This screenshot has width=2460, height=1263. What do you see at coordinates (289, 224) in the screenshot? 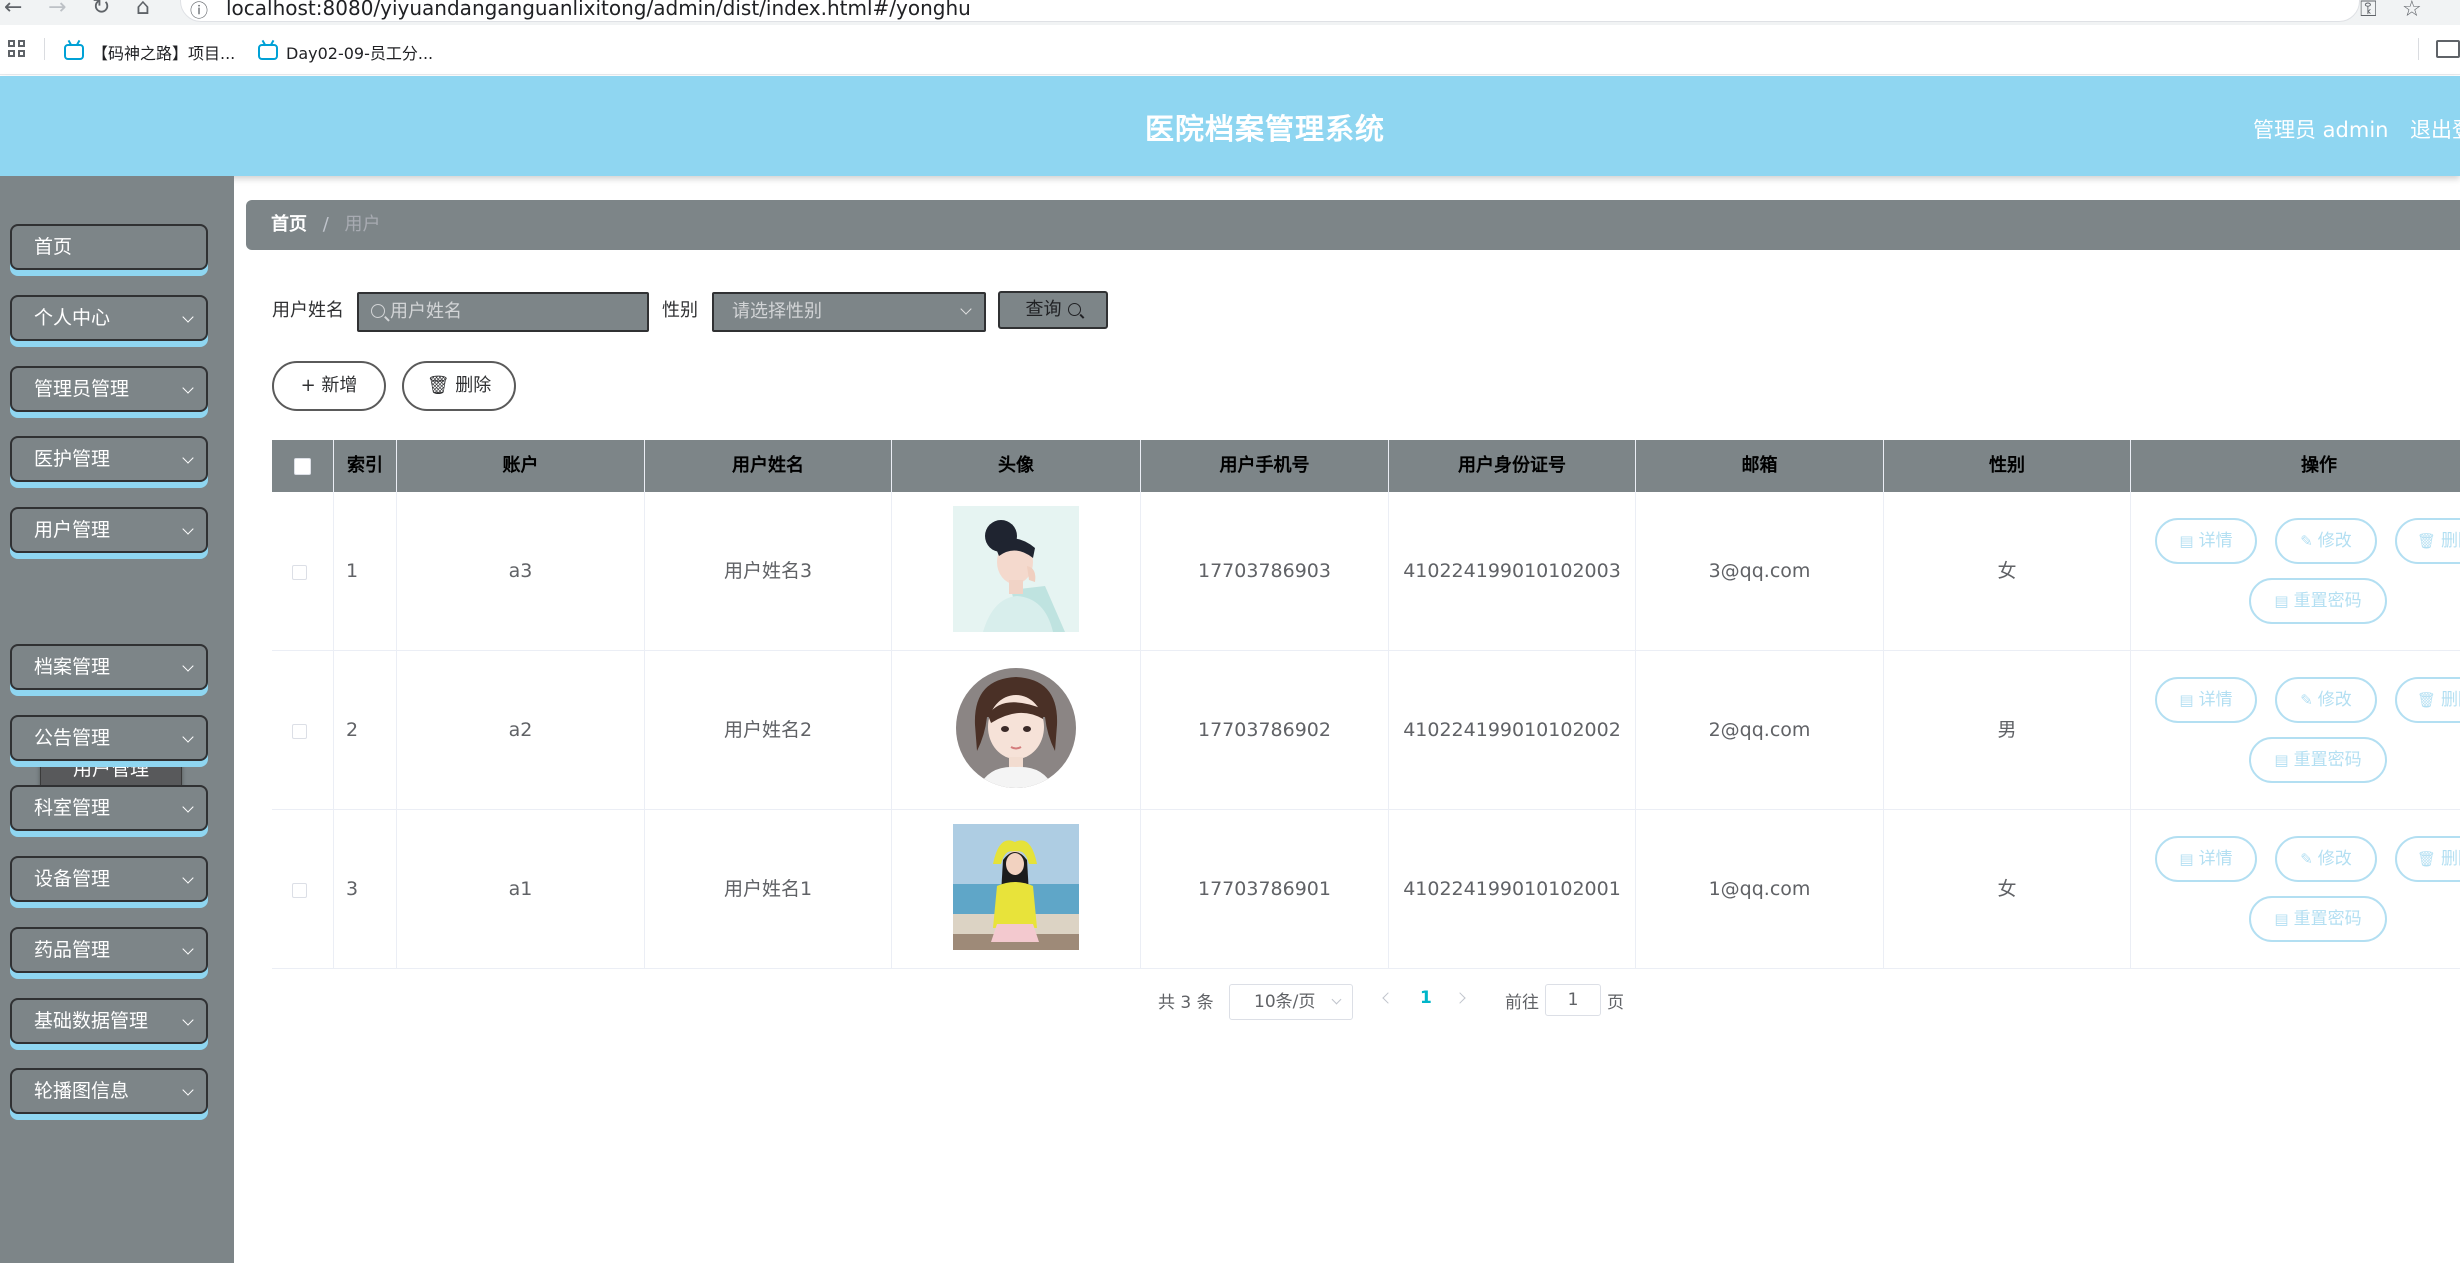
I see `breadcrumb-home: 首页` at bounding box center [289, 224].